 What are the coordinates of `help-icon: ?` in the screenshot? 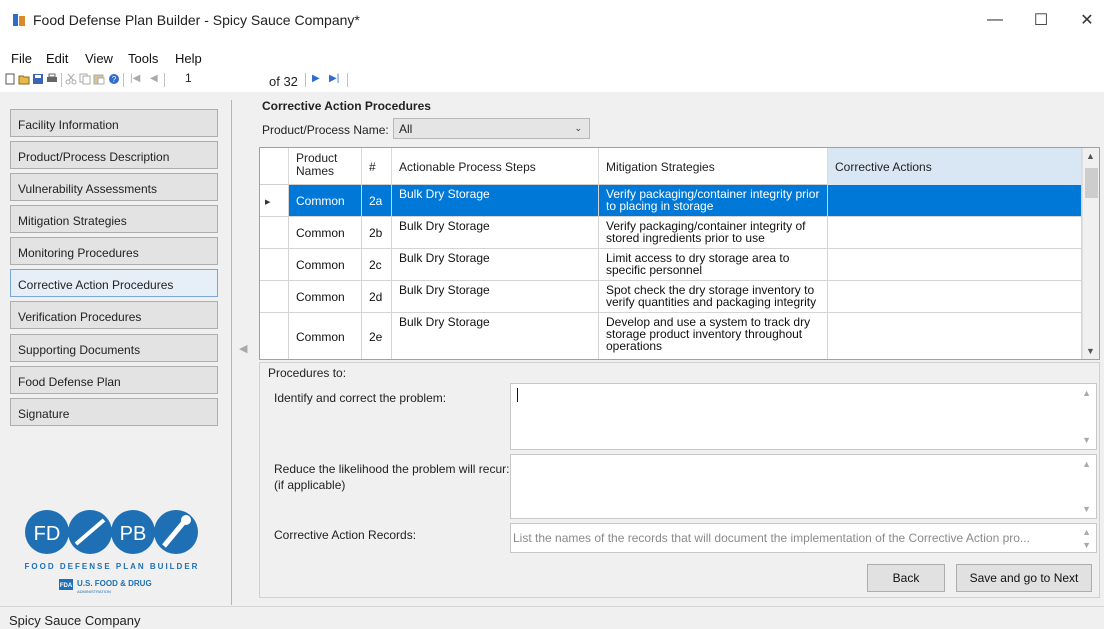 It's located at (114, 79).